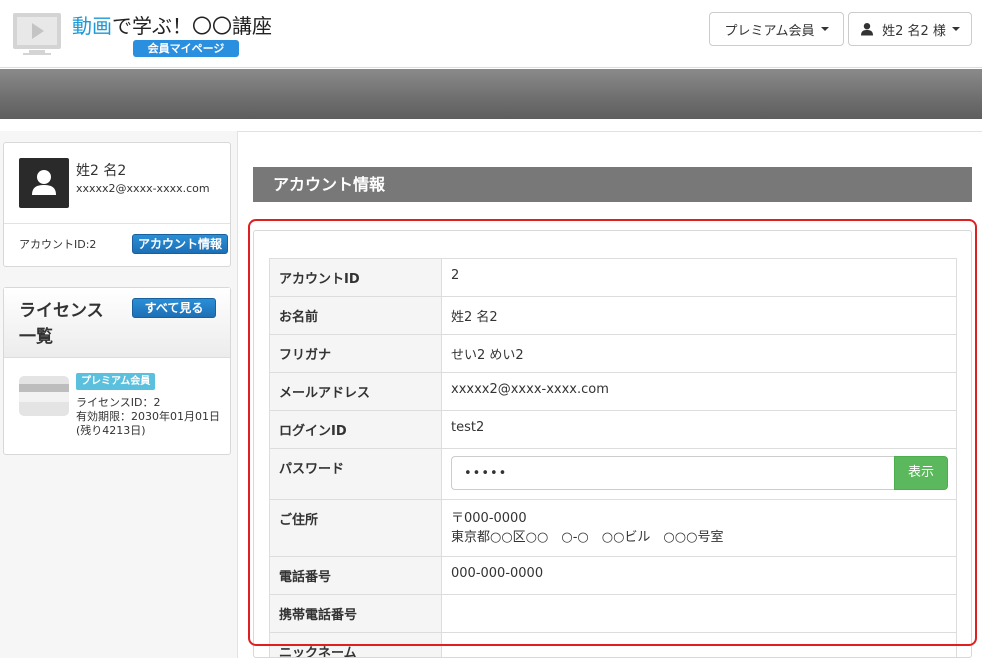 This screenshot has width=982, height=658. What do you see at coordinates (58, 244) in the screenshot?
I see `account-id-label: アカウントID:2` at bounding box center [58, 244].